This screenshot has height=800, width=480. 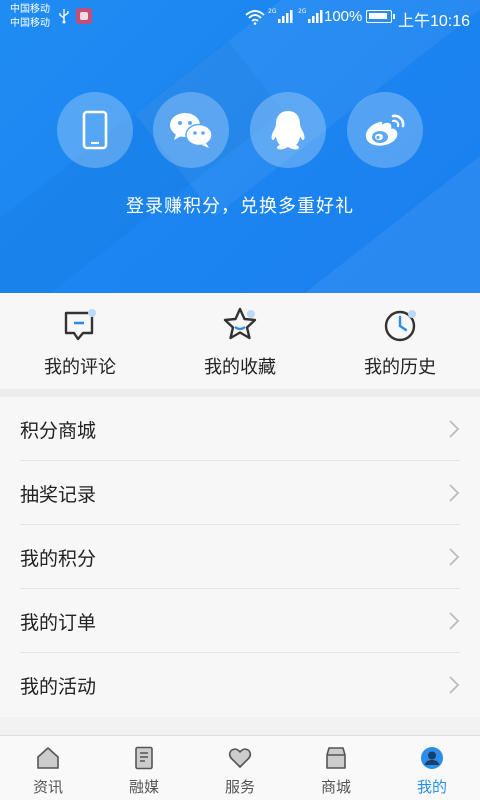 What do you see at coordinates (84, 16) in the screenshot?
I see `app-notification-icon` at bounding box center [84, 16].